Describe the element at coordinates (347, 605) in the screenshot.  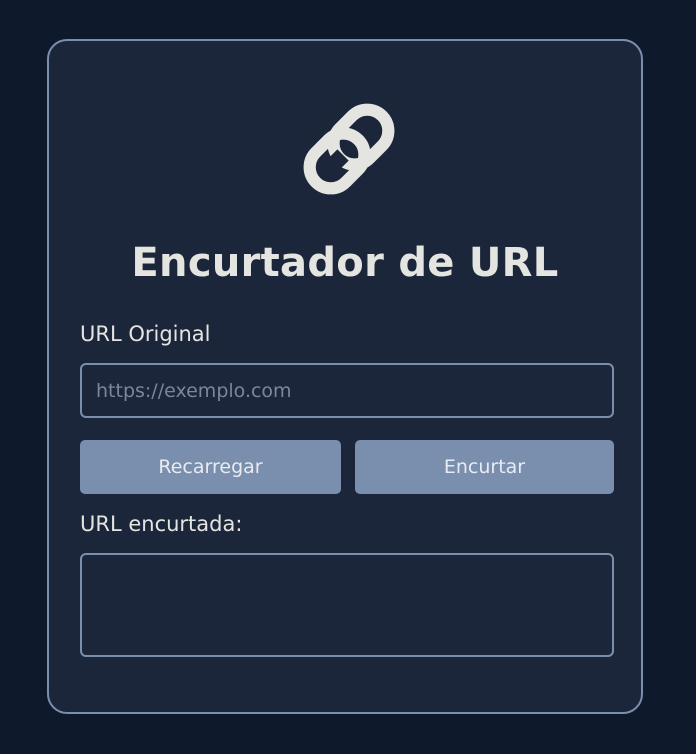
I see `short-url-output` at that location.